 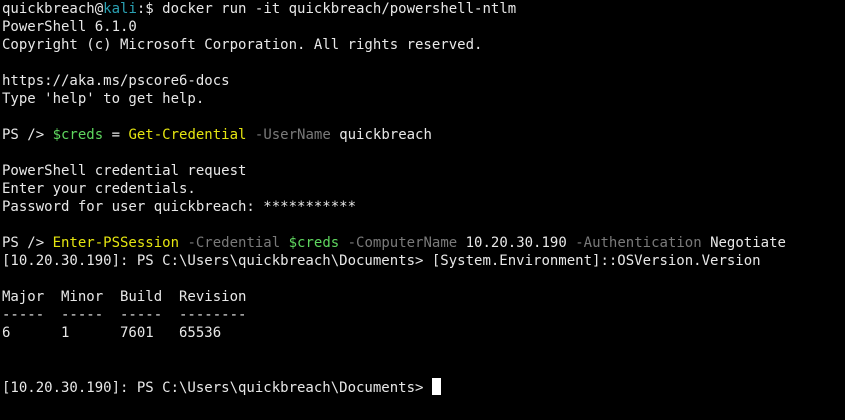 I want to click on computername-value: 10.20.30.190, so click(x=512, y=243).